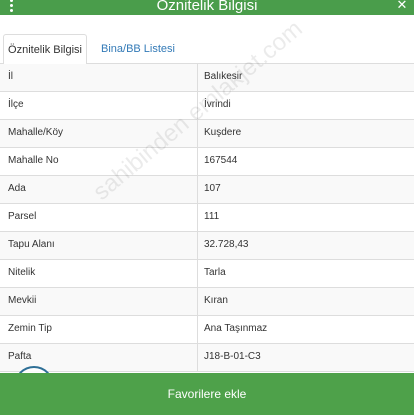  I want to click on row-value: 167544, so click(221, 160).